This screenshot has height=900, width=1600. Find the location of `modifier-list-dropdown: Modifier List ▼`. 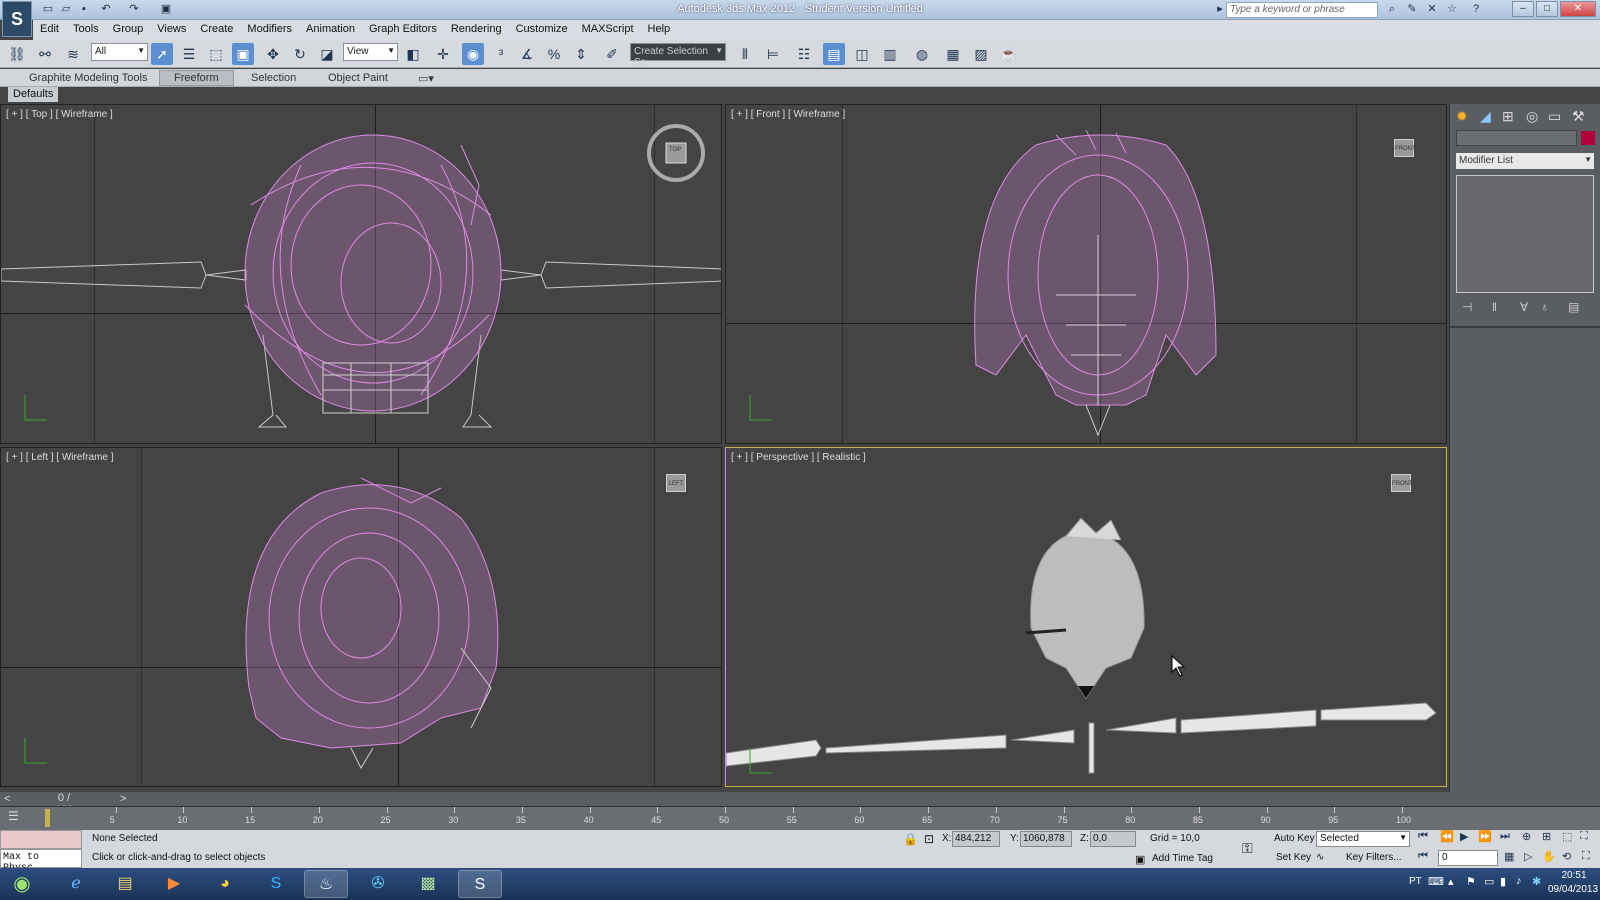

modifier-list-dropdown: Modifier List ▼ is located at coordinates (1525, 161).